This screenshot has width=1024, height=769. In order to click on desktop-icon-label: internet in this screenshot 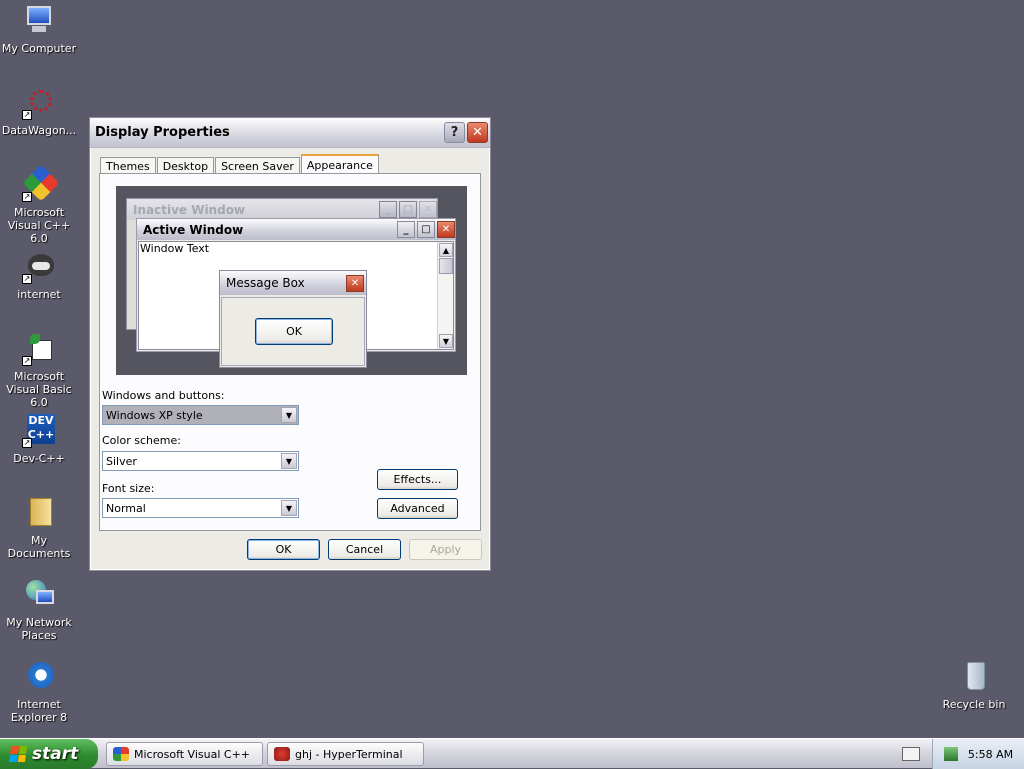, I will do `click(39, 294)`.